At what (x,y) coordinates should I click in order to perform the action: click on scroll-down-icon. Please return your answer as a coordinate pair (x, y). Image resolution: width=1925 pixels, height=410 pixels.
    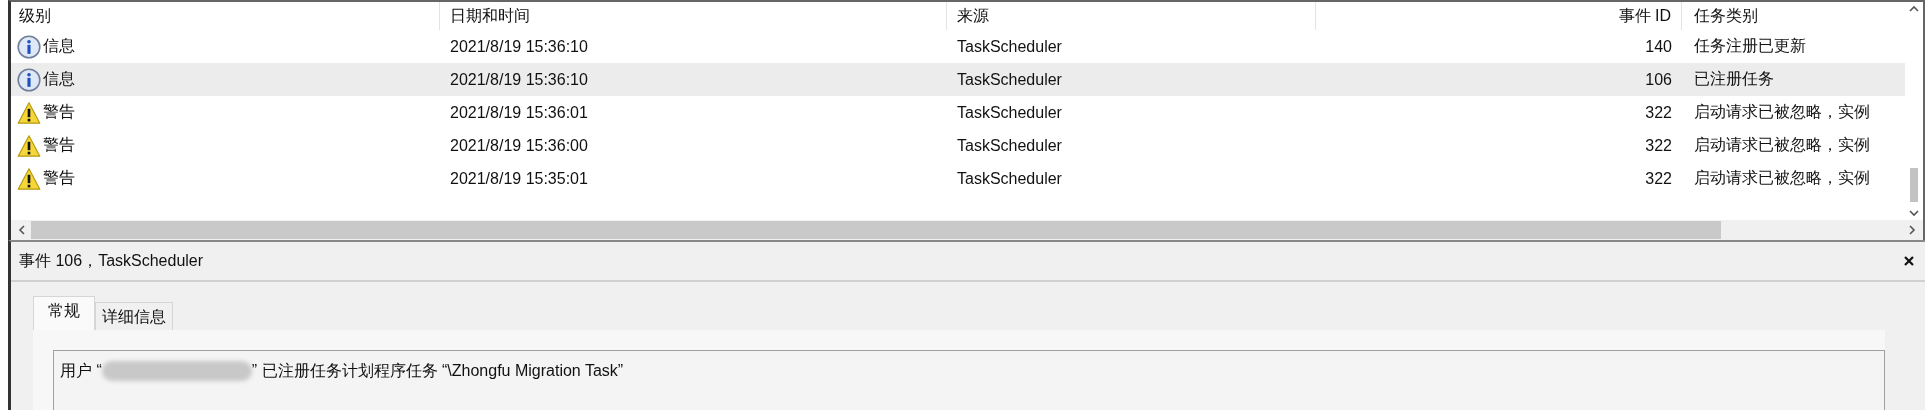
    Looking at the image, I should click on (1914, 213).